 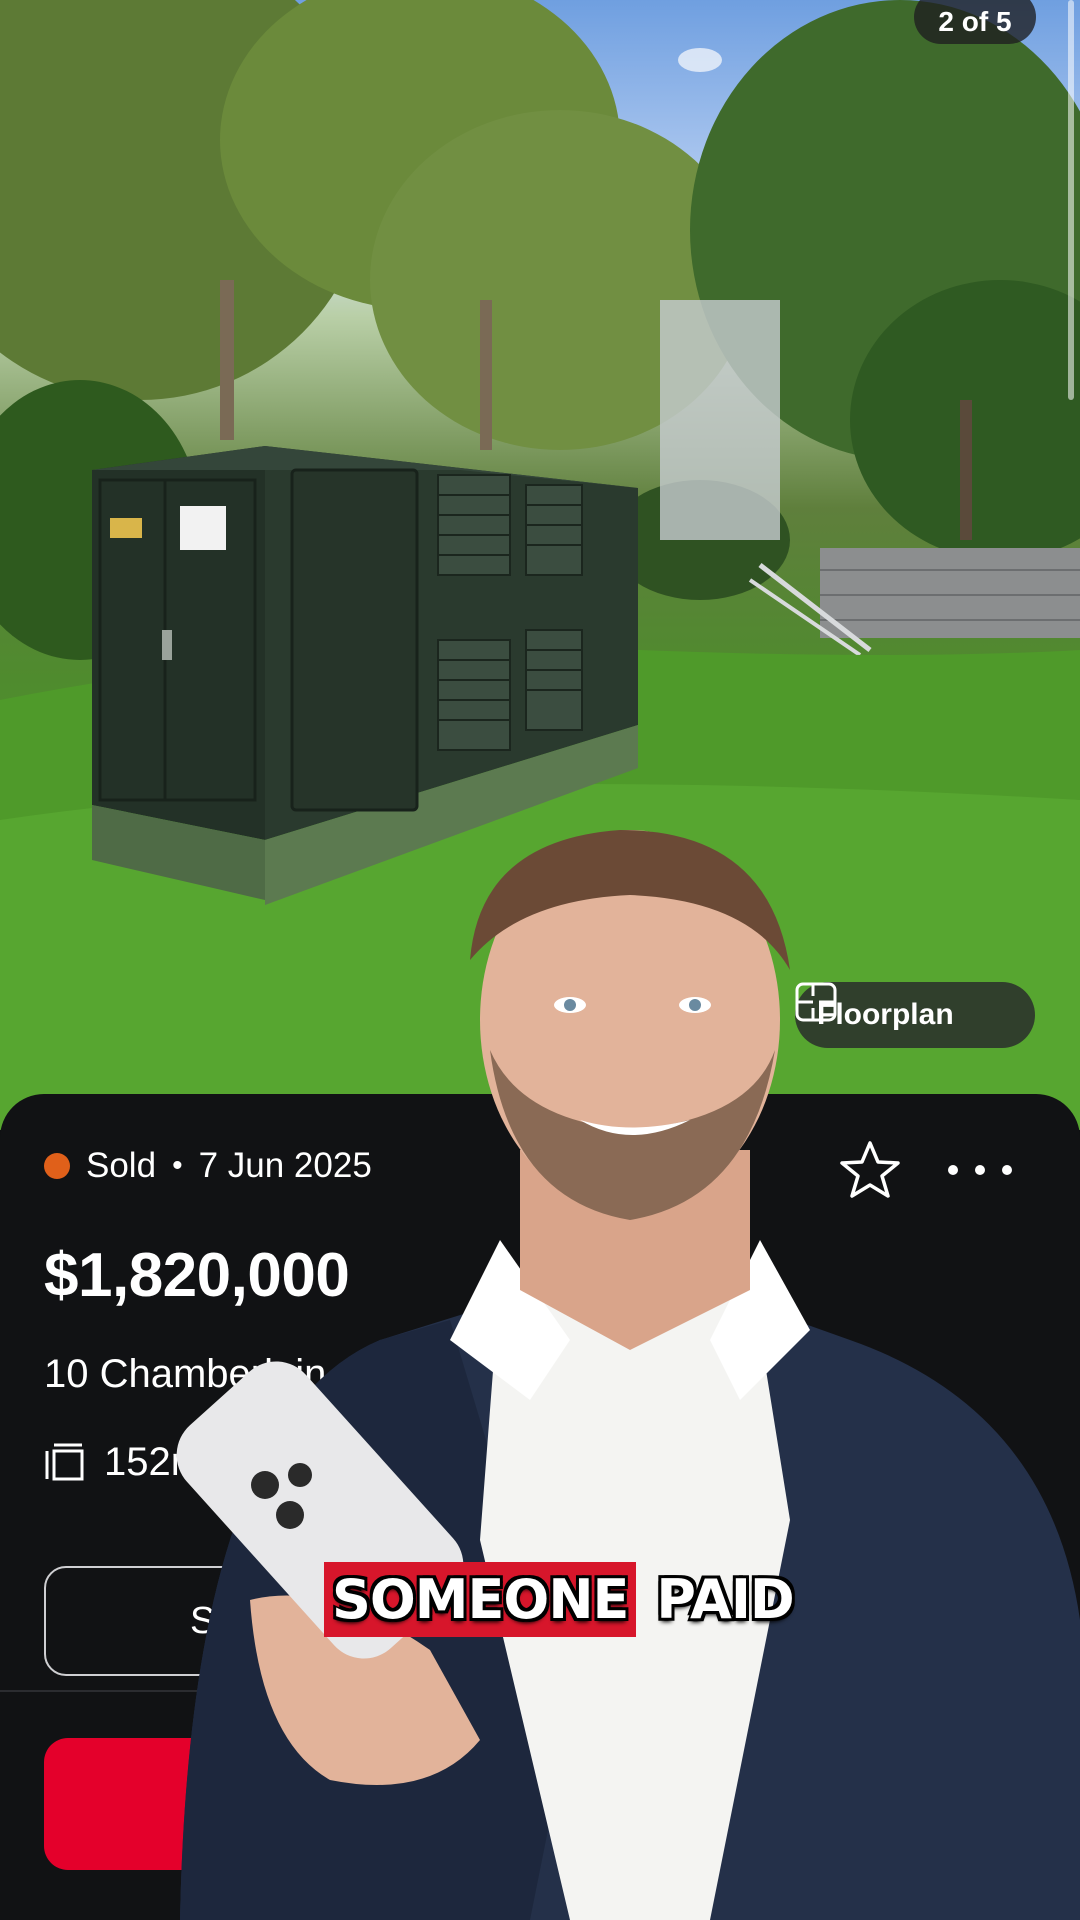 I want to click on caption-word-highlight: SOMEONE, so click(x=480, y=1599).